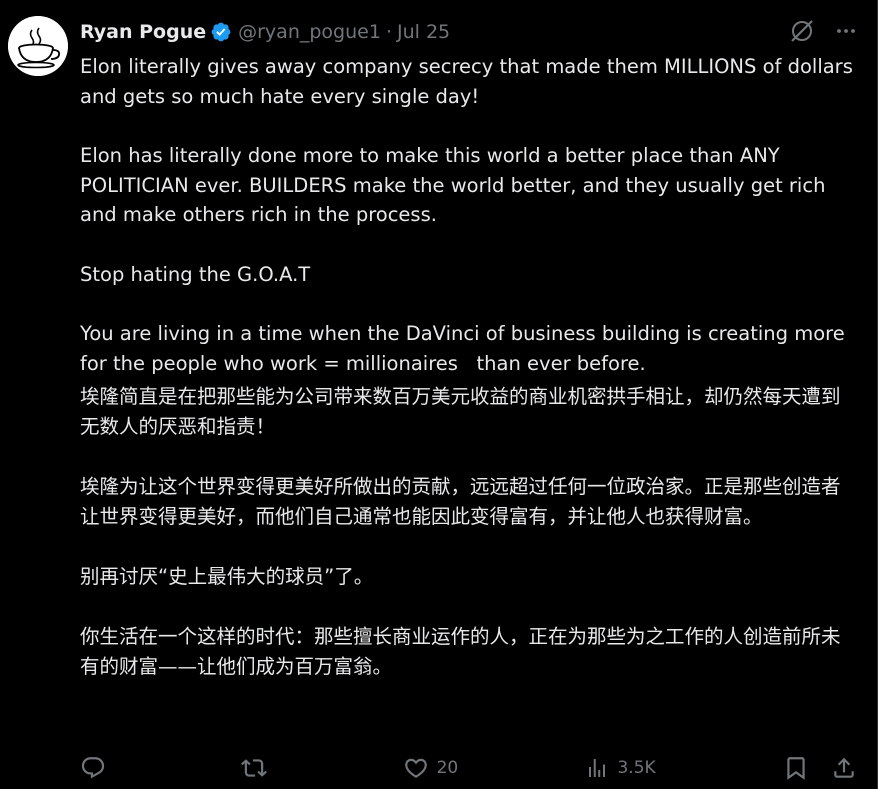 Image resolution: width=878 pixels, height=789 pixels. What do you see at coordinates (195, 274) in the screenshot?
I see `english-paragraph-3: Stop hating the G.O.A.T` at bounding box center [195, 274].